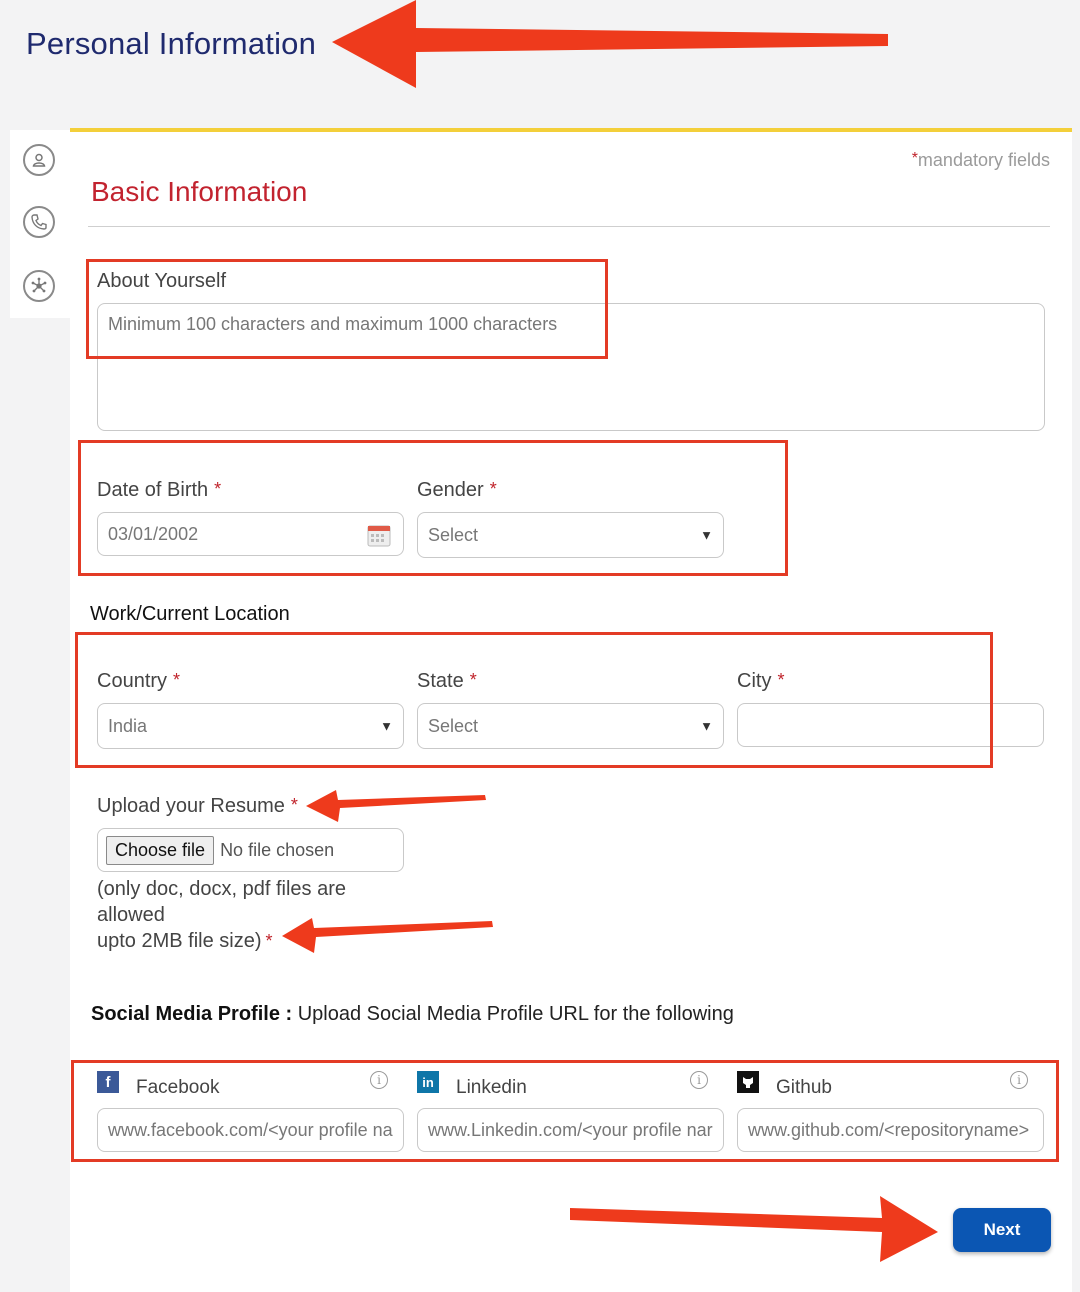 This screenshot has height=1292, width=1080. What do you see at coordinates (396, 806) in the screenshot?
I see `arrow-resume` at bounding box center [396, 806].